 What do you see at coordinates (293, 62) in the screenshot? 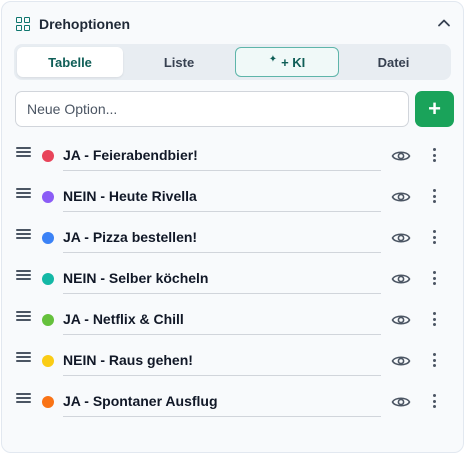
I see `tab-ki-label: + KI` at bounding box center [293, 62].